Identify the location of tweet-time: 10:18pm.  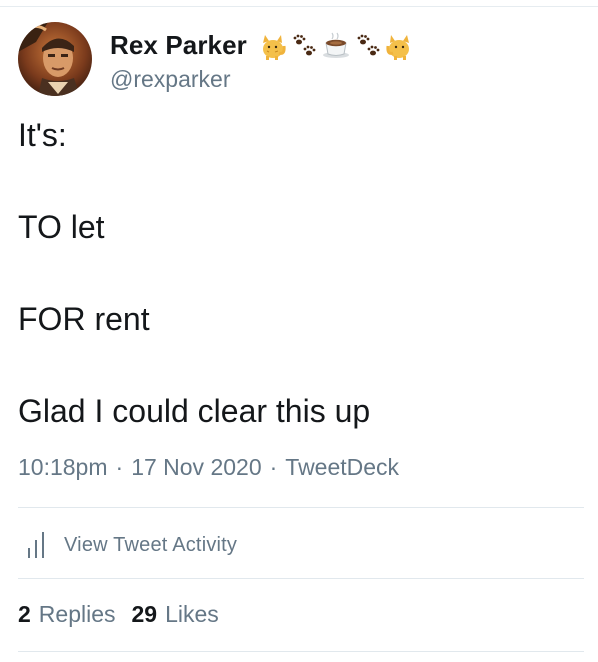
(63, 467).